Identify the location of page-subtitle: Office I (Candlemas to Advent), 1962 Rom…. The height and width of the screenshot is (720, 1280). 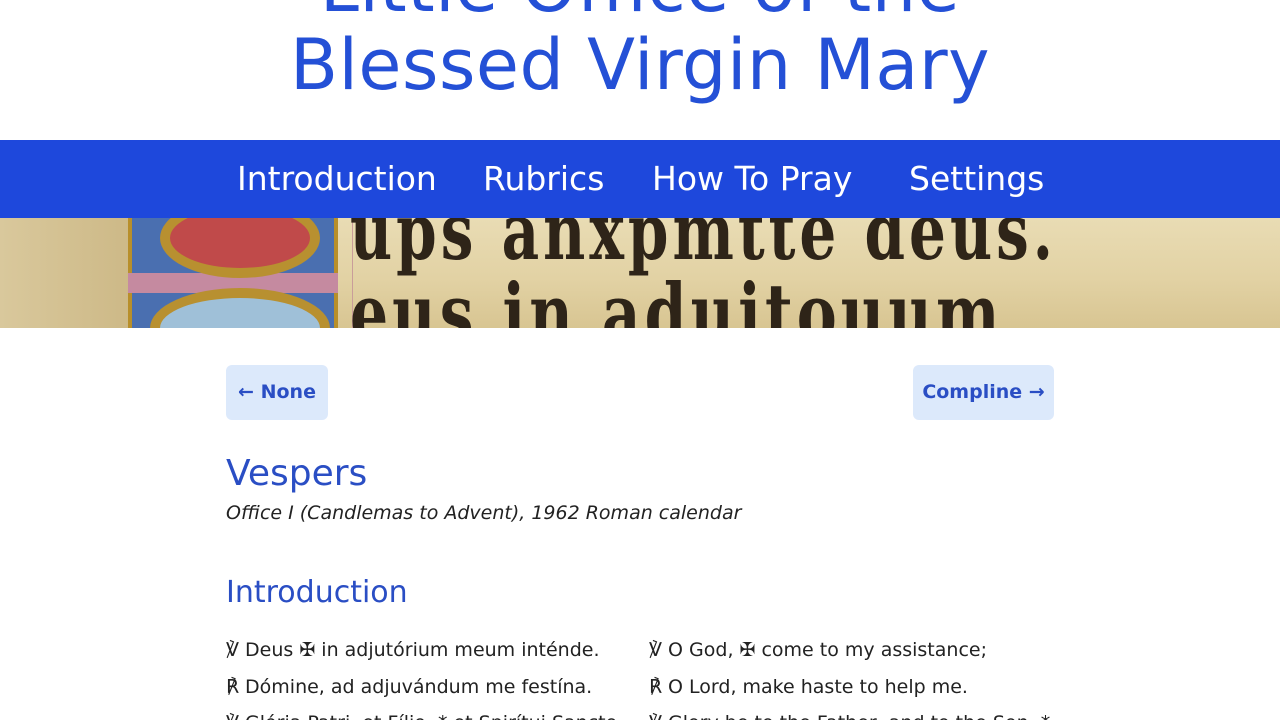
(484, 513).